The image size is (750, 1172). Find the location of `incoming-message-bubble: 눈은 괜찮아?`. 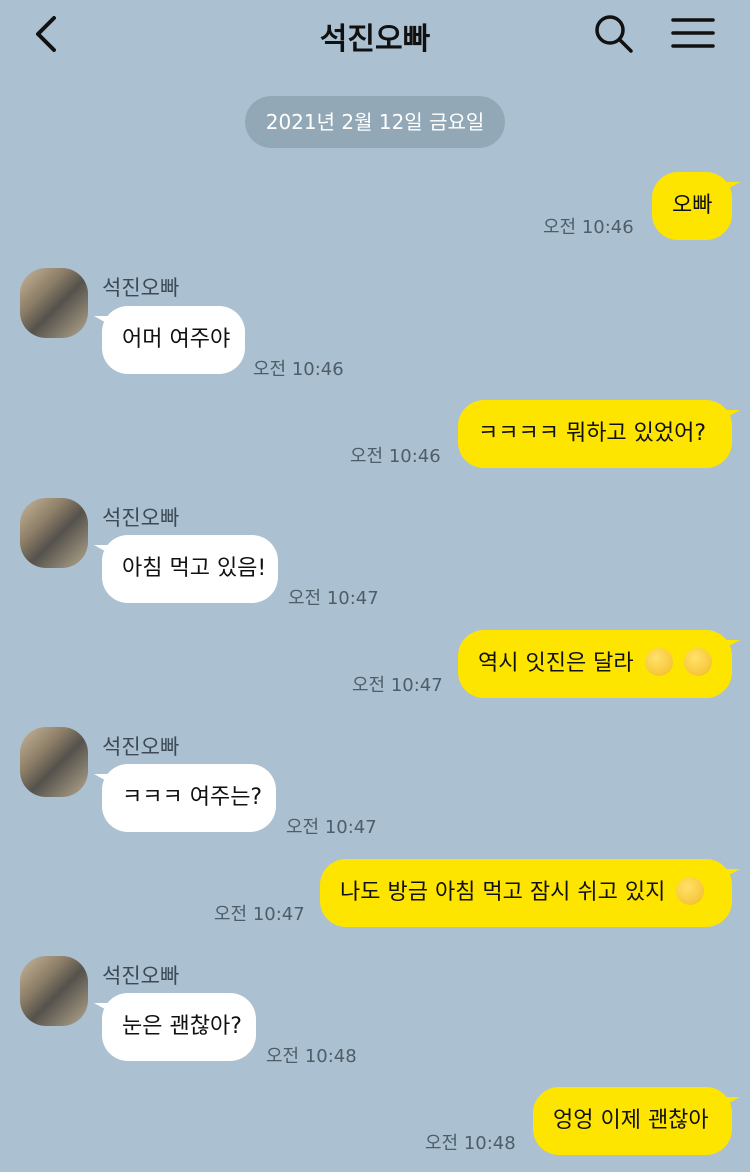

incoming-message-bubble: 눈은 괜찮아? is located at coordinates (175, 1027).